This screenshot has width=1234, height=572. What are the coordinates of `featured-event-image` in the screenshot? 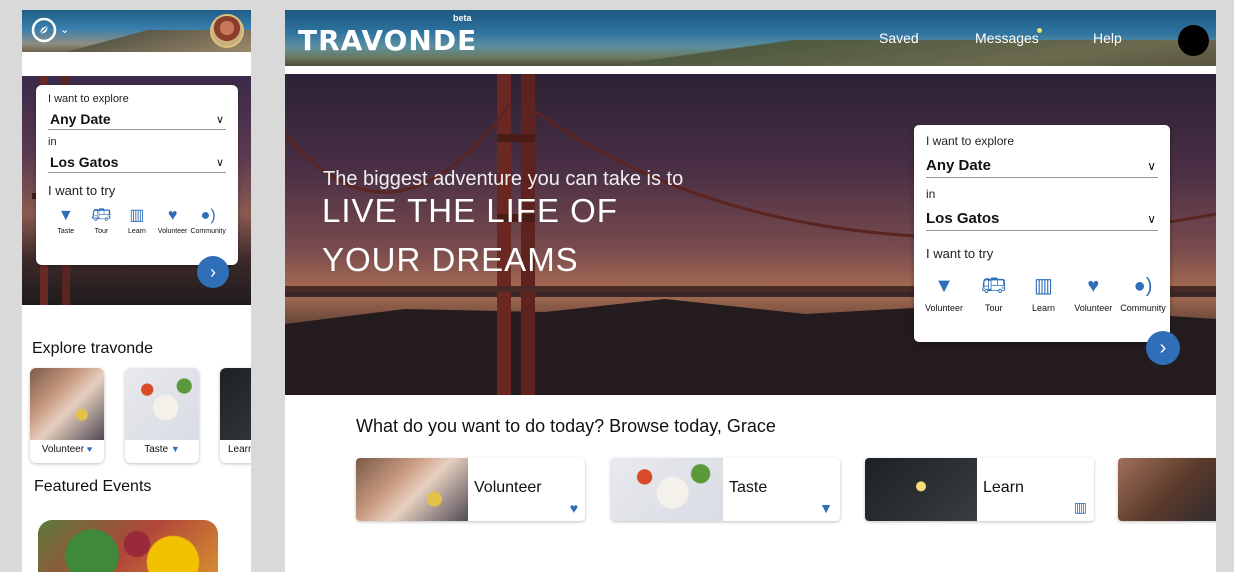 It's located at (128, 546).